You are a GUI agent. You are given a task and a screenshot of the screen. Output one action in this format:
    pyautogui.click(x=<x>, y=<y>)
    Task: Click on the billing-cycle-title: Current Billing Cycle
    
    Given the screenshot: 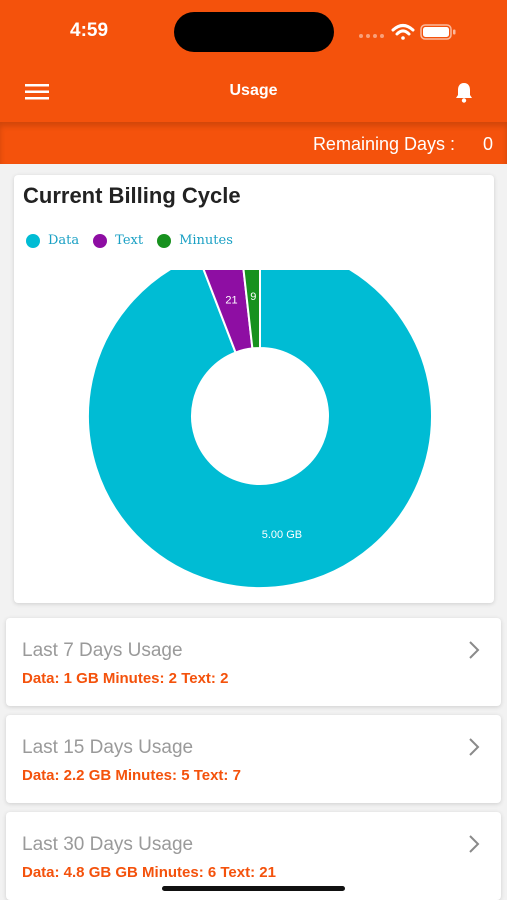 What is the action you would take?
    pyautogui.click(x=132, y=195)
    